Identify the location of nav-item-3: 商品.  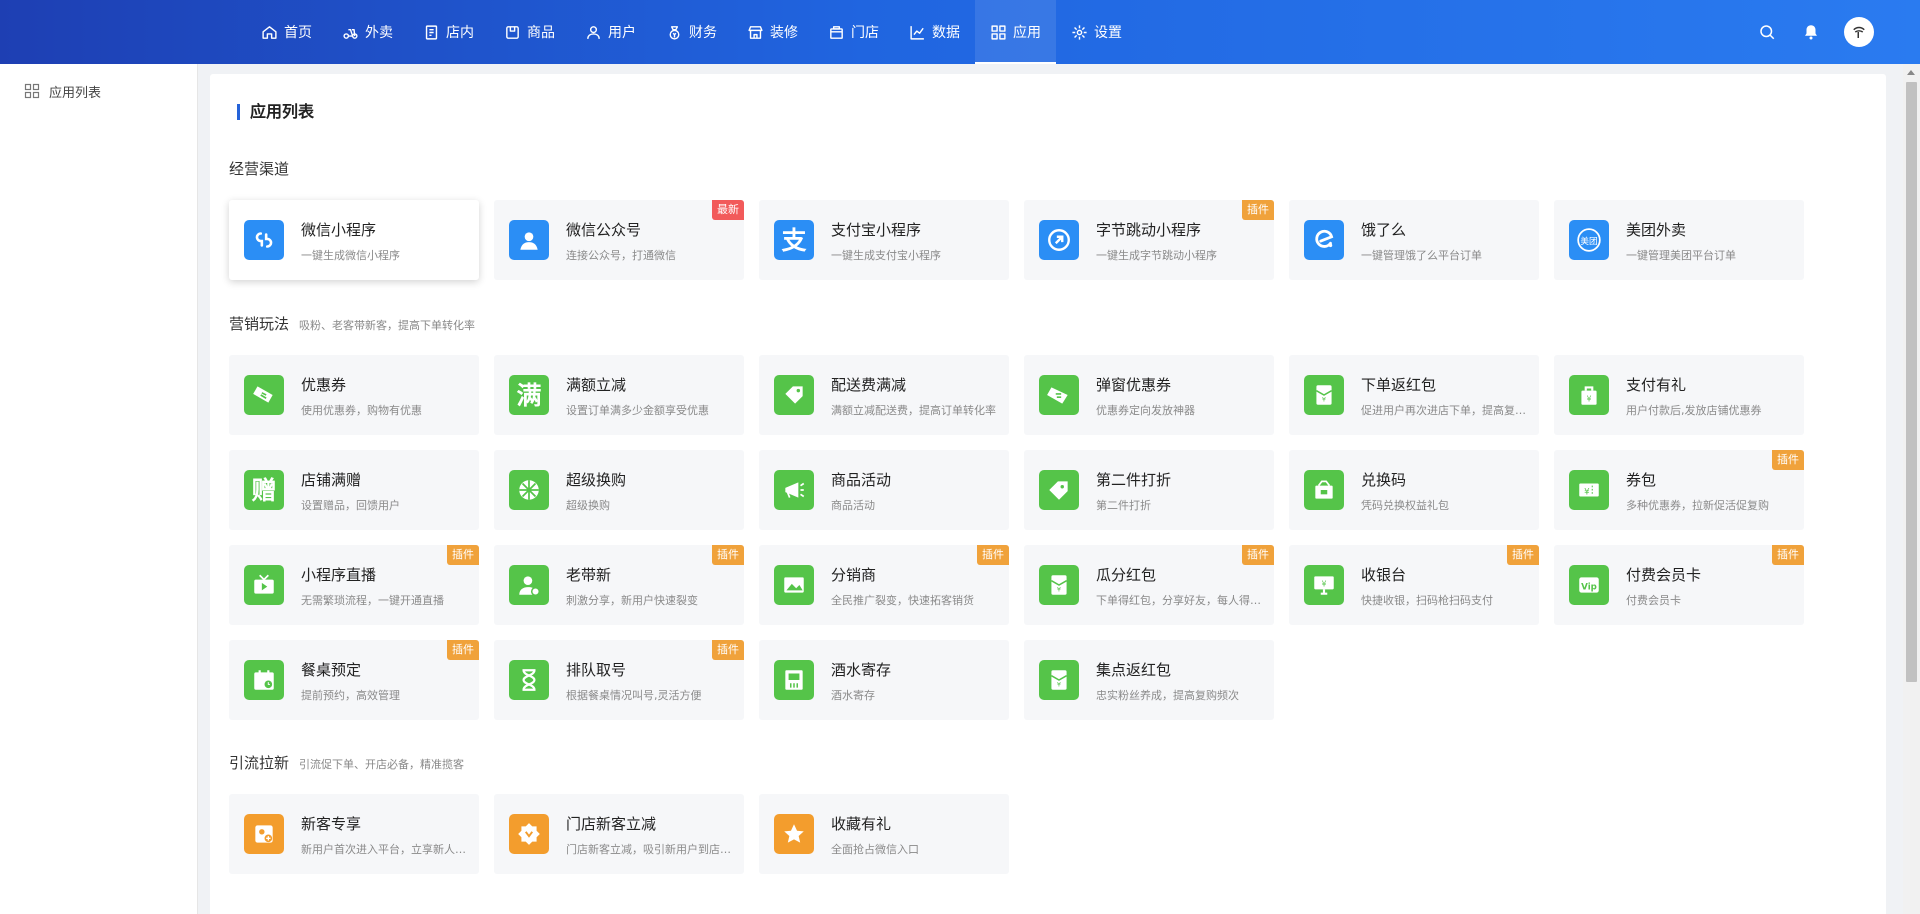
(529, 32).